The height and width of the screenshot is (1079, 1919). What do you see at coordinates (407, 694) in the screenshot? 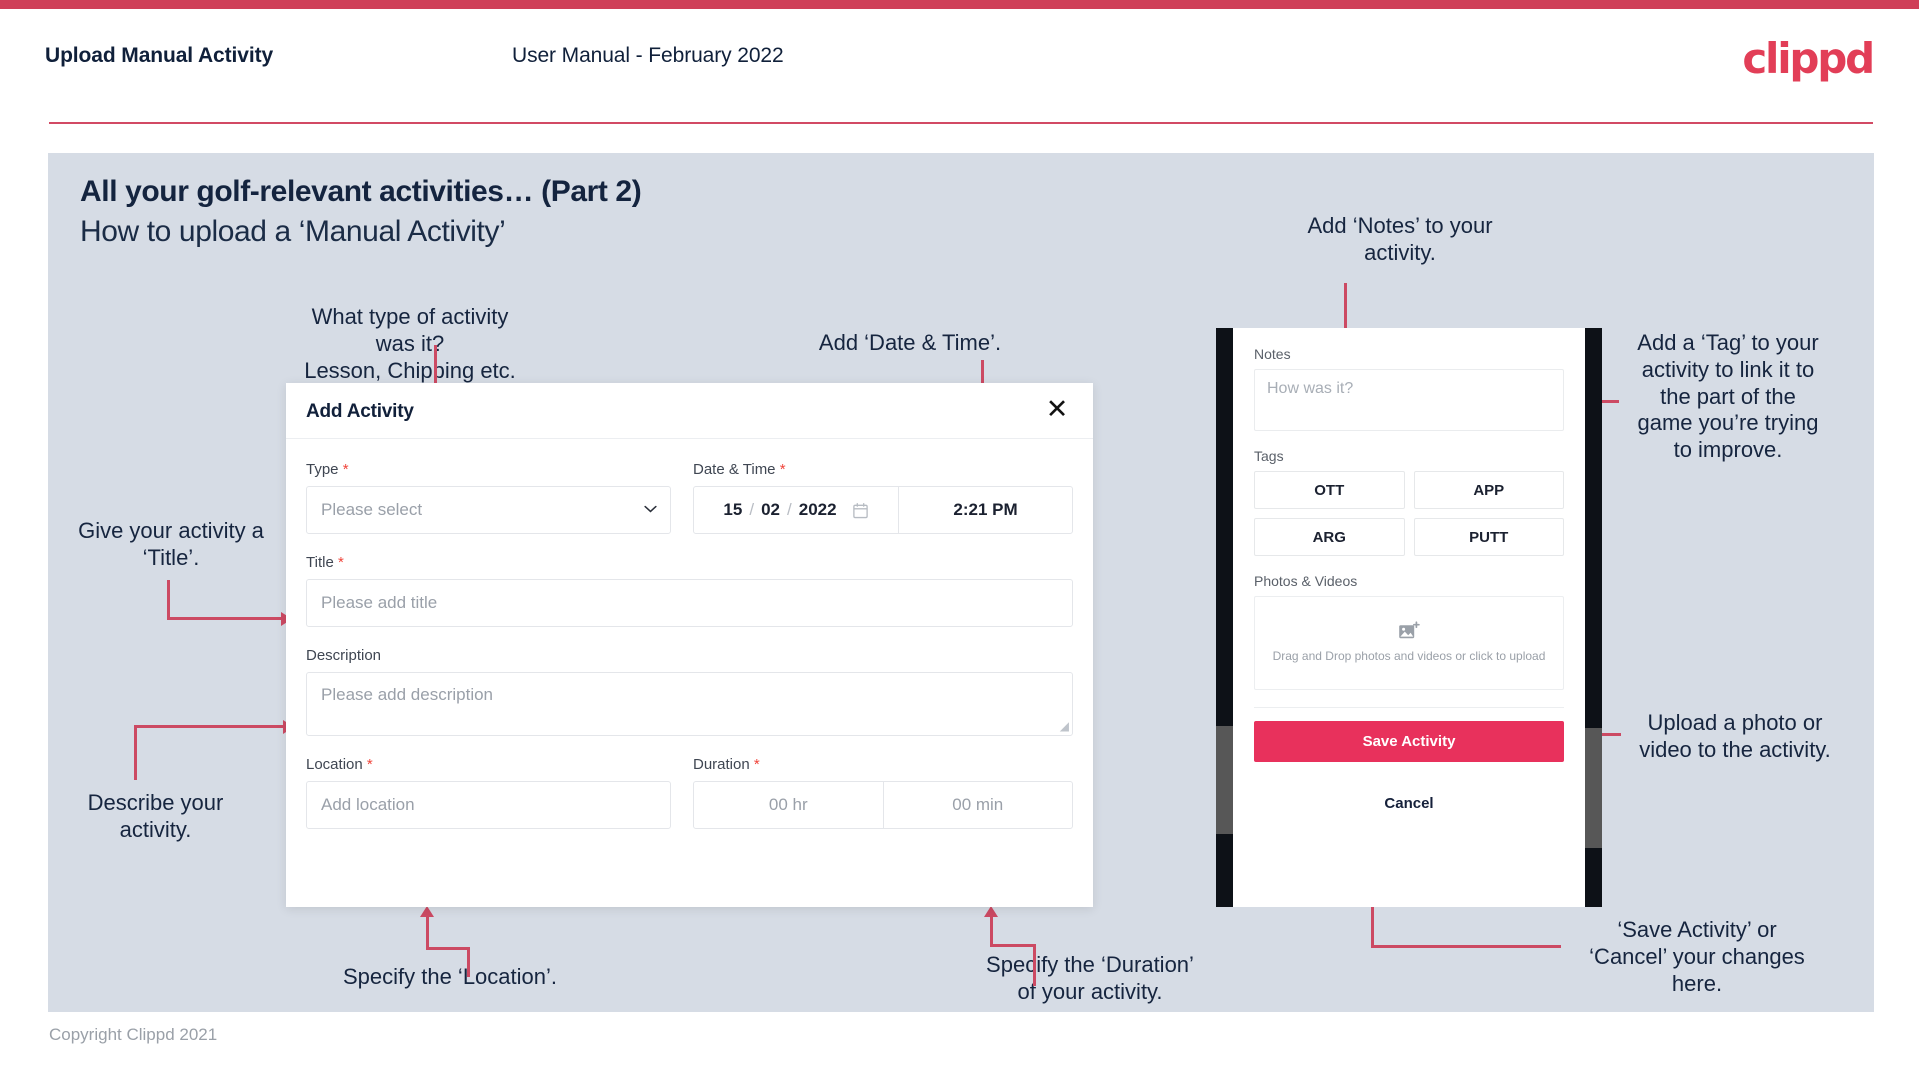
I see `description-placeholder: Please add description` at bounding box center [407, 694].